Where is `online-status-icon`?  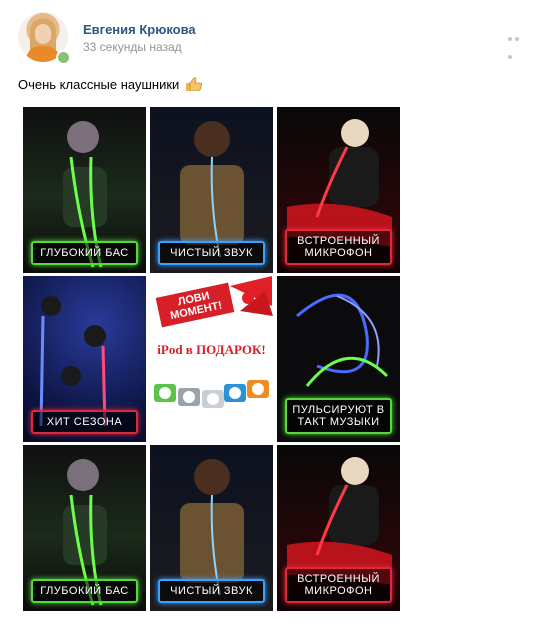 online-status-icon is located at coordinates (63, 57).